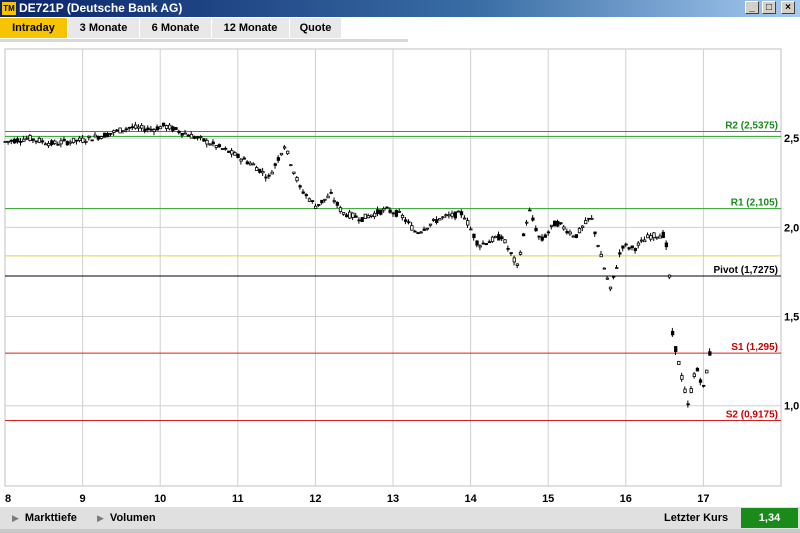  What do you see at coordinates (791, 228) in the screenshot?
I see `y-tick-label: 2,0` at bounding box center [791, 228].